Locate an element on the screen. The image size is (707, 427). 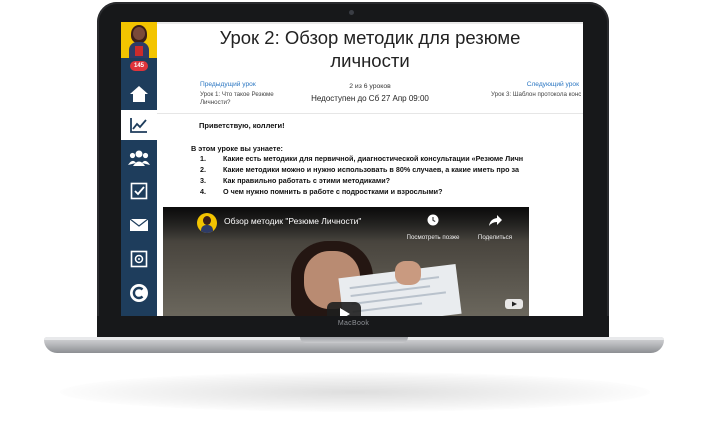
sidebar-item-logo is located at coordinates (139, 293).